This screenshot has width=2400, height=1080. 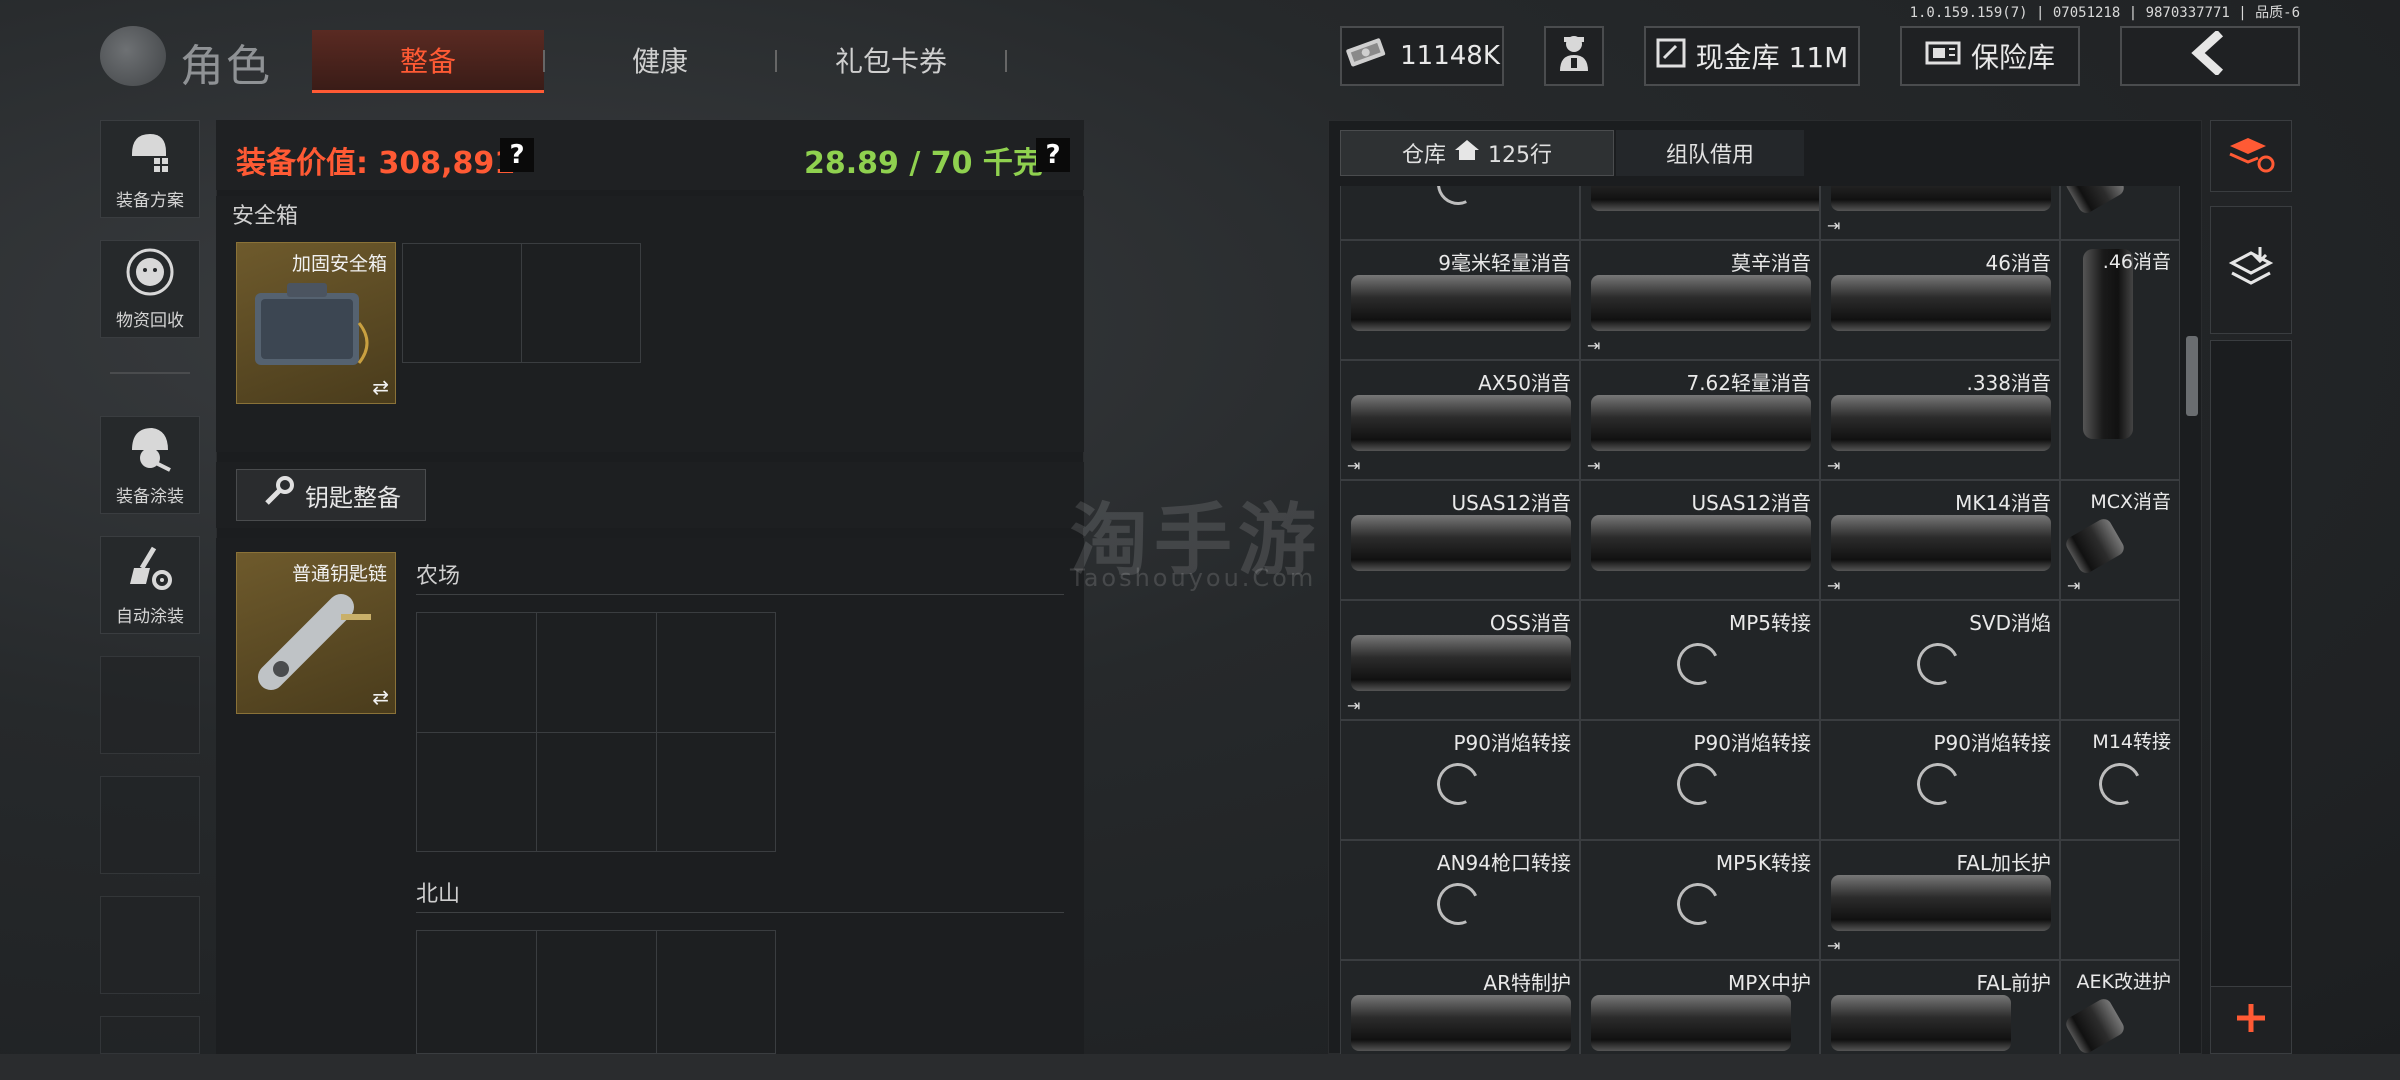 What do you see at coordinates (1700, 420) in the screenshot?
I see `warehouse-item-slot: 7.62轻量消音 ⇥` at bounding box center [1700, 420].